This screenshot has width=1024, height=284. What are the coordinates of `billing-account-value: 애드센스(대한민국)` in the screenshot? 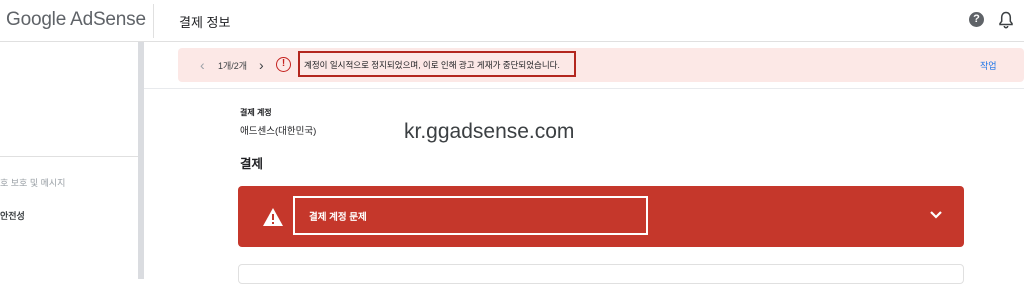 It's located at (278, 131).